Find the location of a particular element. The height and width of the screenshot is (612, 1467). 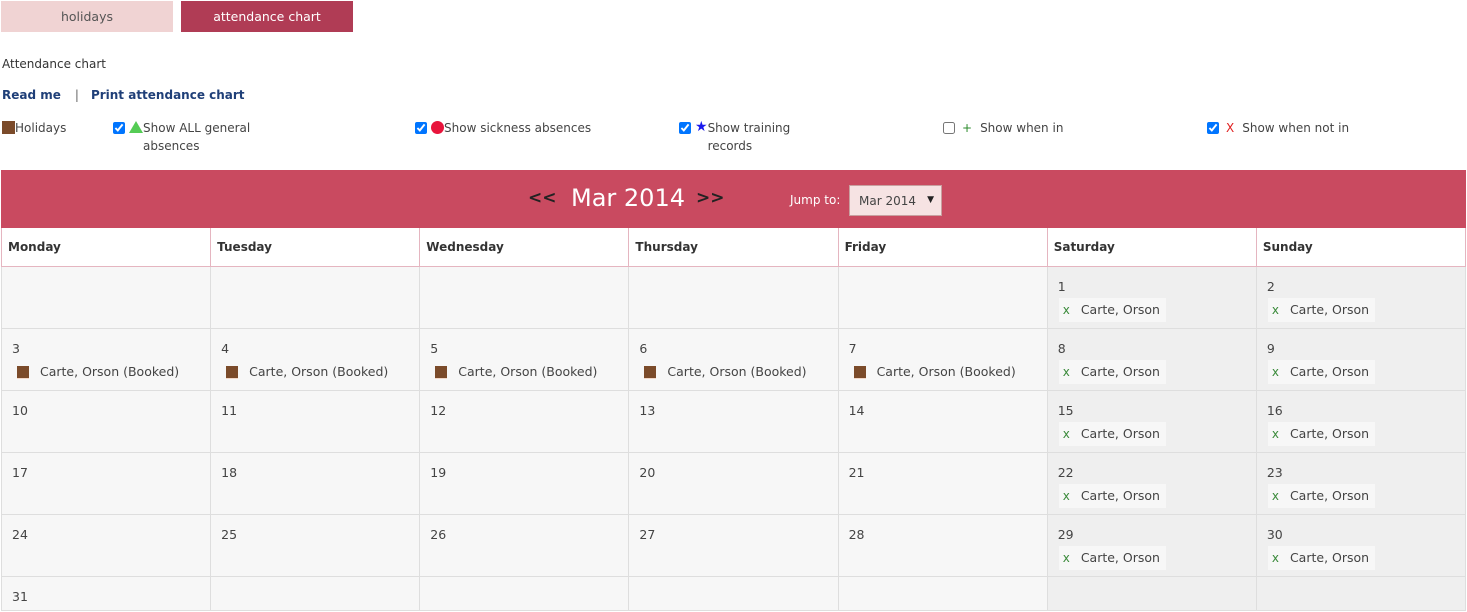

red-dot-icon is located at coordinates (437, 127).